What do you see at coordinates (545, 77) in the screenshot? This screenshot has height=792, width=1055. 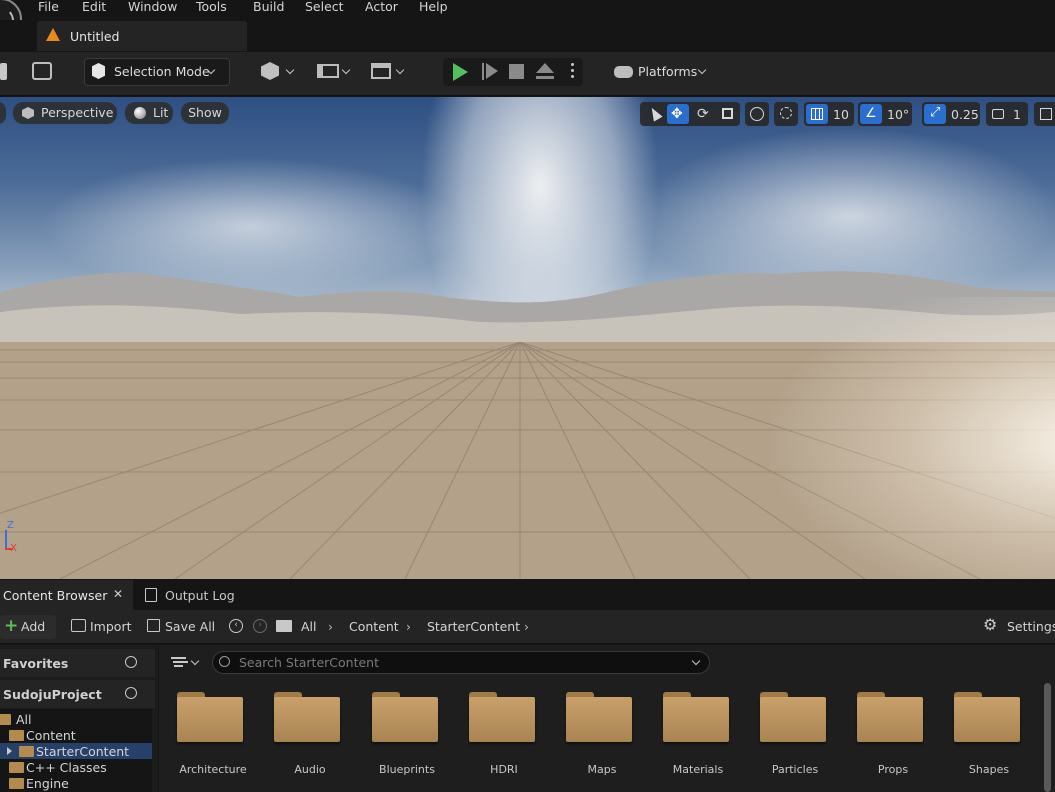 I see `eject-bar` at bounding box center [545, 77].